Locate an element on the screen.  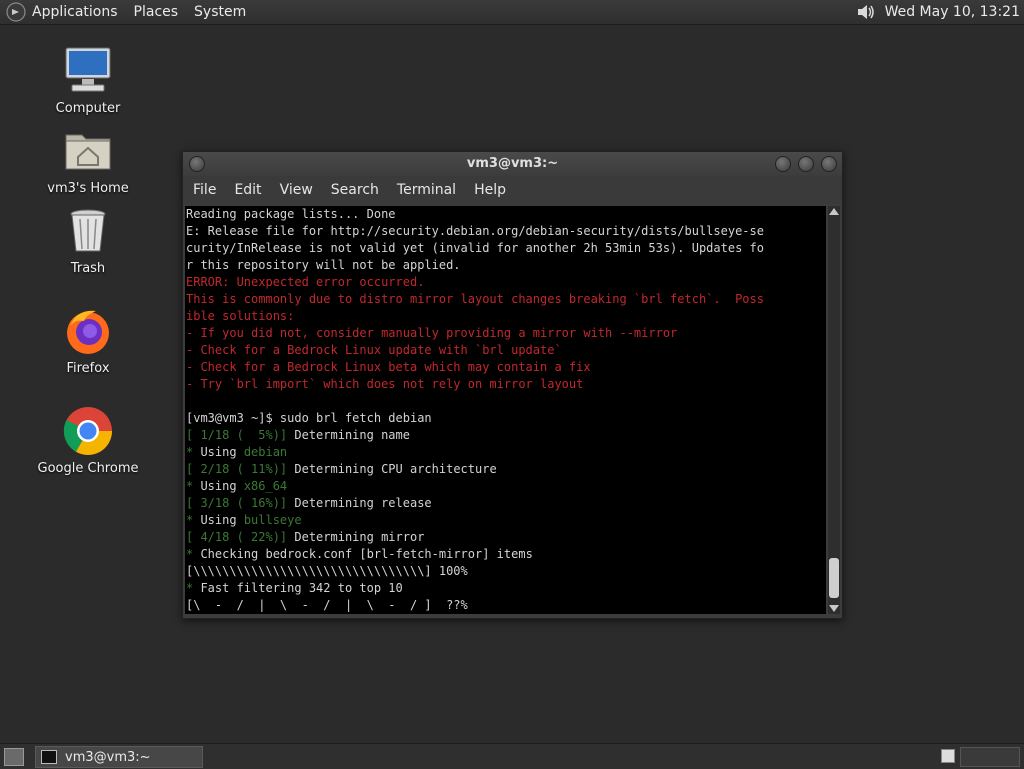
taskbar-button-terminal: vm3@vm3:~ is located at coordinates (119, 757).